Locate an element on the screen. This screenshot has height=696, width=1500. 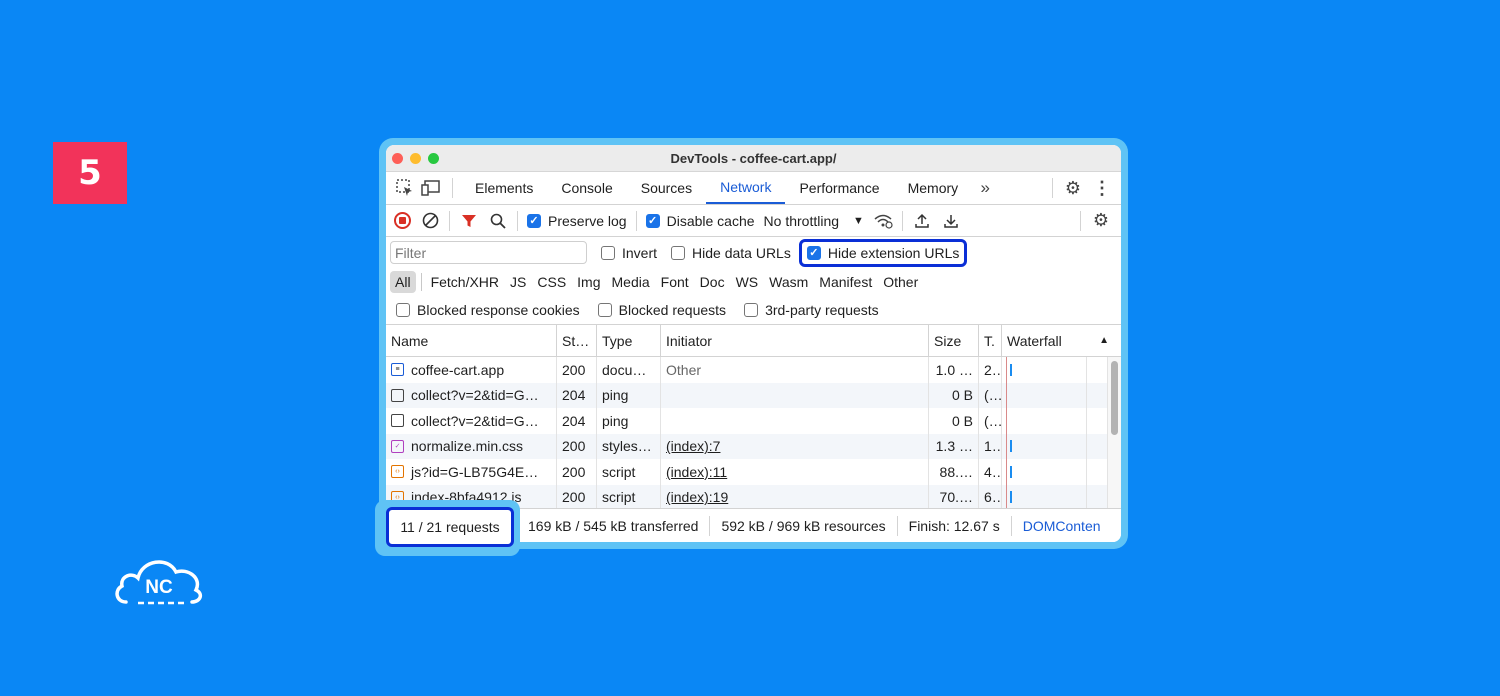
type-filter-wasm: Wasm is located at coordinates (788, 282).